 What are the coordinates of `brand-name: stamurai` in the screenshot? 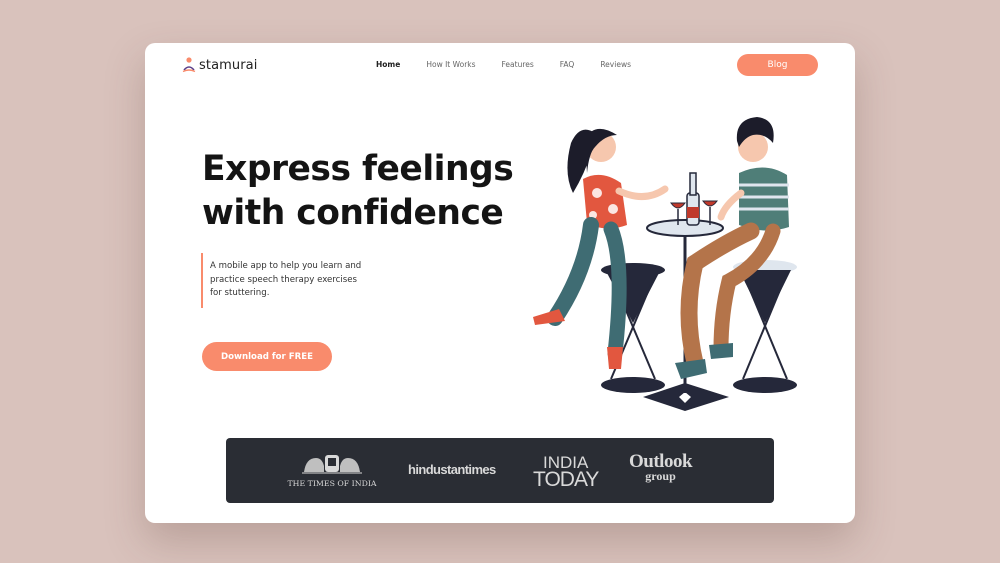 It's located at (228, 65).